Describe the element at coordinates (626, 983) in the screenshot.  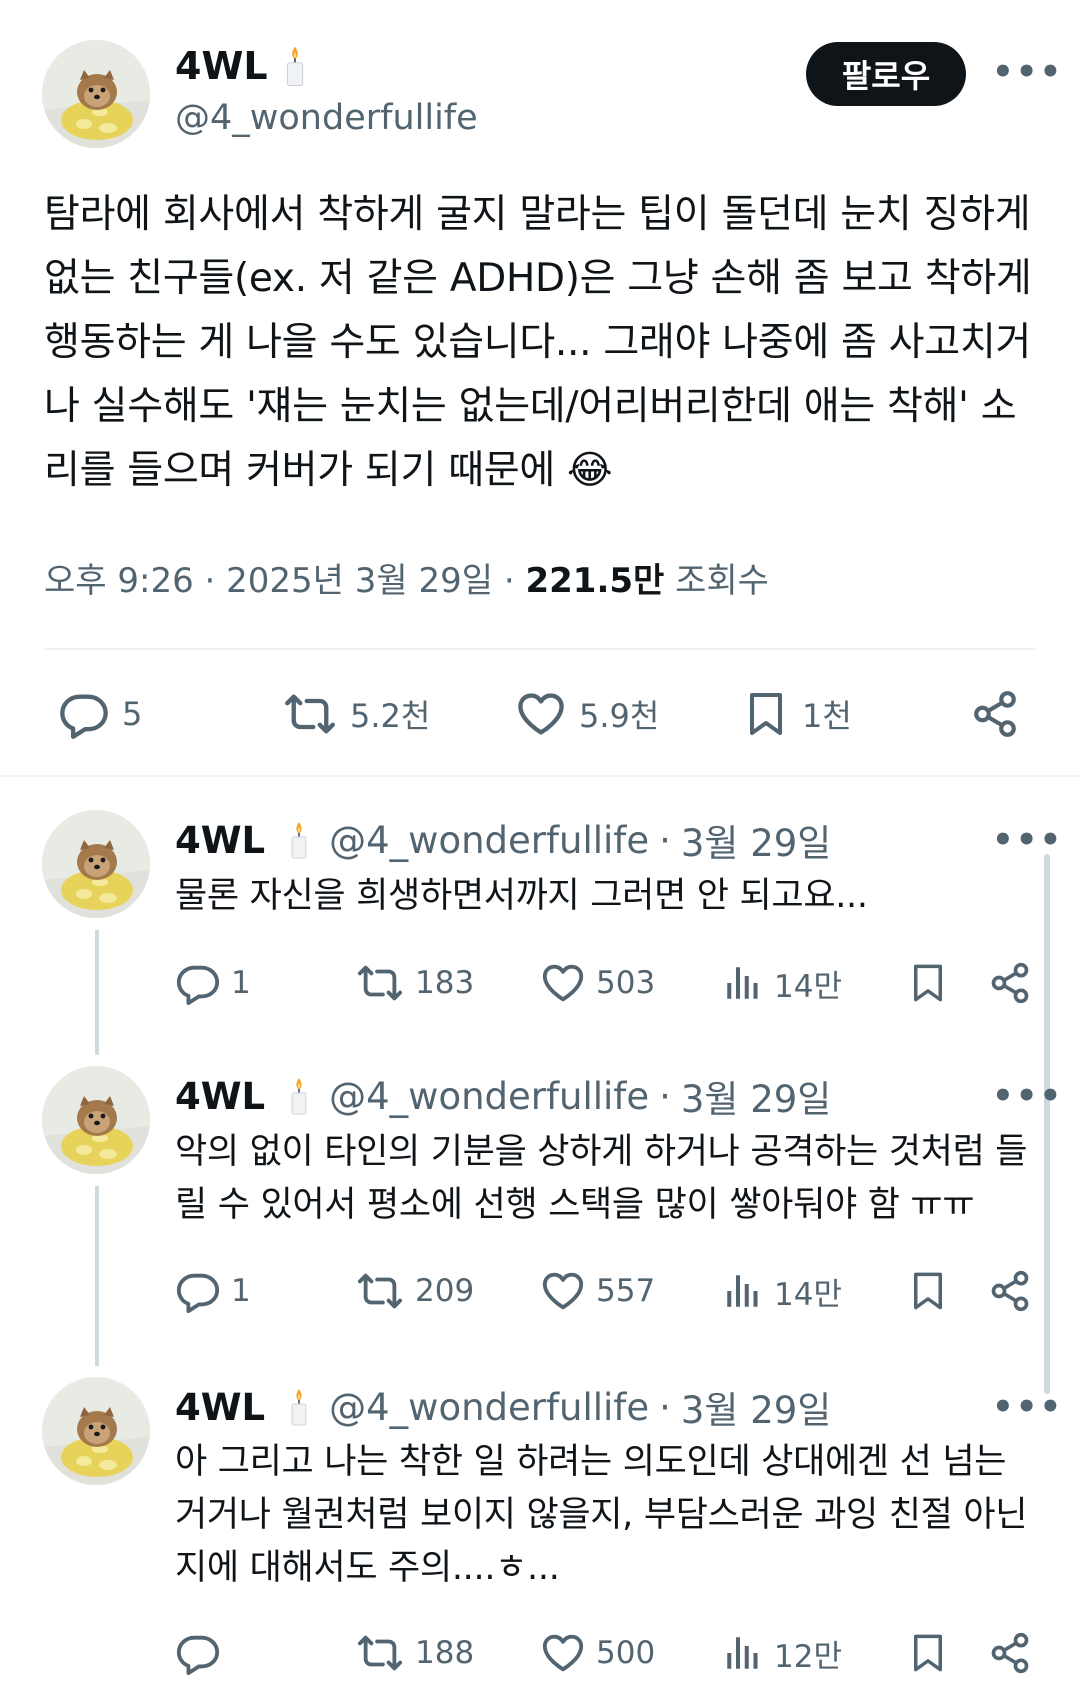
I see `like-count: 503` at that location.